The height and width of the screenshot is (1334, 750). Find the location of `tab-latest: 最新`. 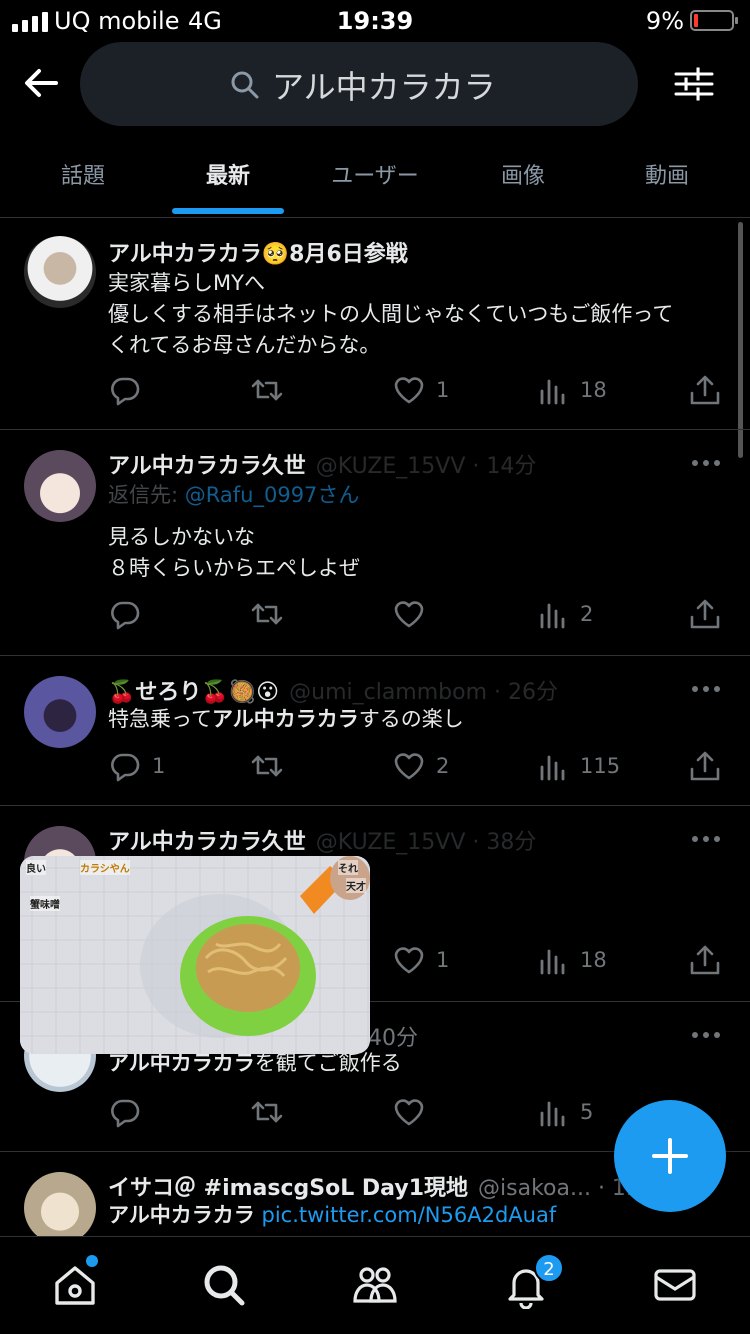

tab-latest: 最新 is located at coordinates (228, 174).